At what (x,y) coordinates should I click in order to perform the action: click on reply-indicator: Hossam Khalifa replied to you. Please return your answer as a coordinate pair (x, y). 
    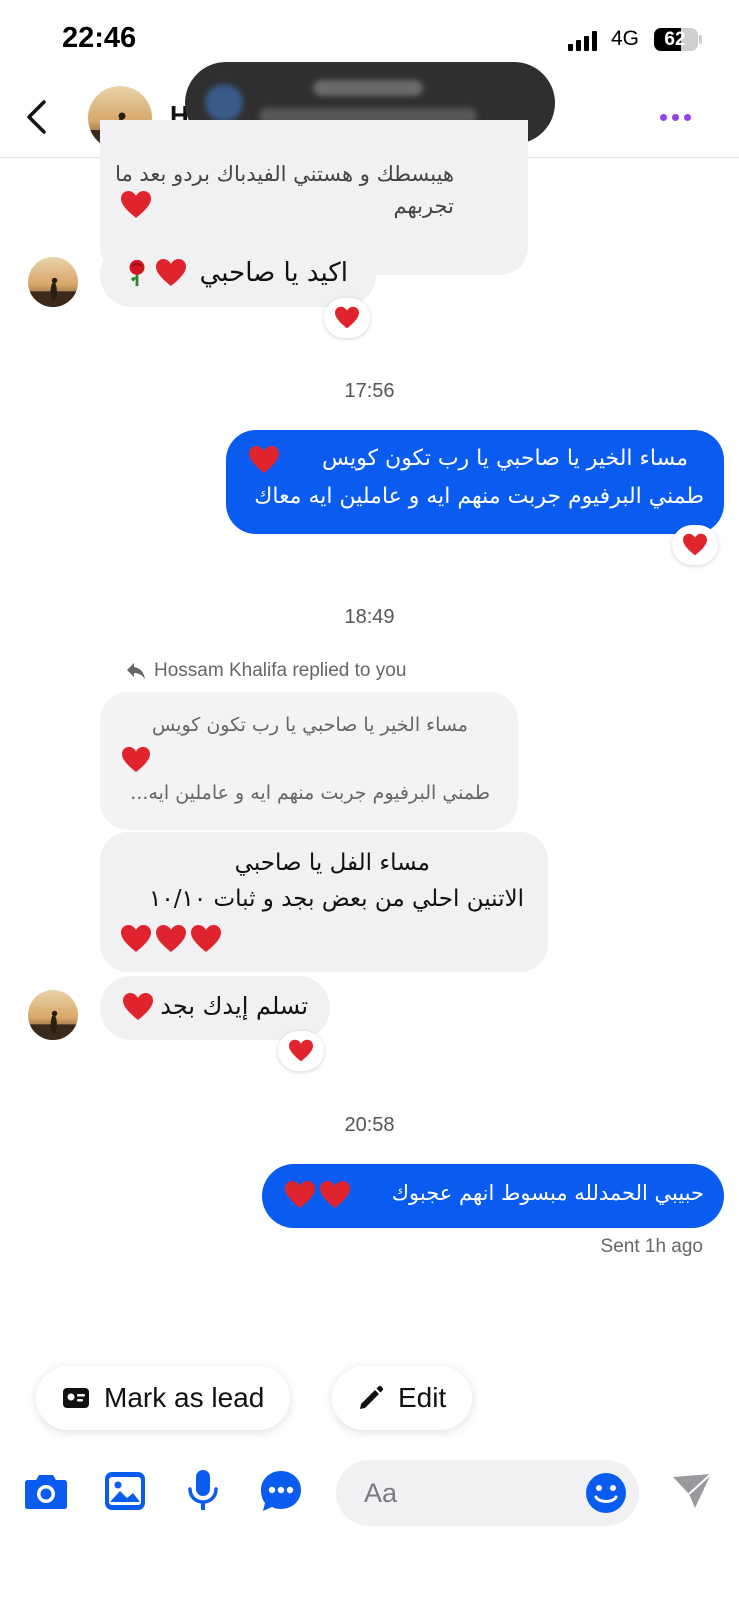
    Looking at the image, I should click on (266, 671).